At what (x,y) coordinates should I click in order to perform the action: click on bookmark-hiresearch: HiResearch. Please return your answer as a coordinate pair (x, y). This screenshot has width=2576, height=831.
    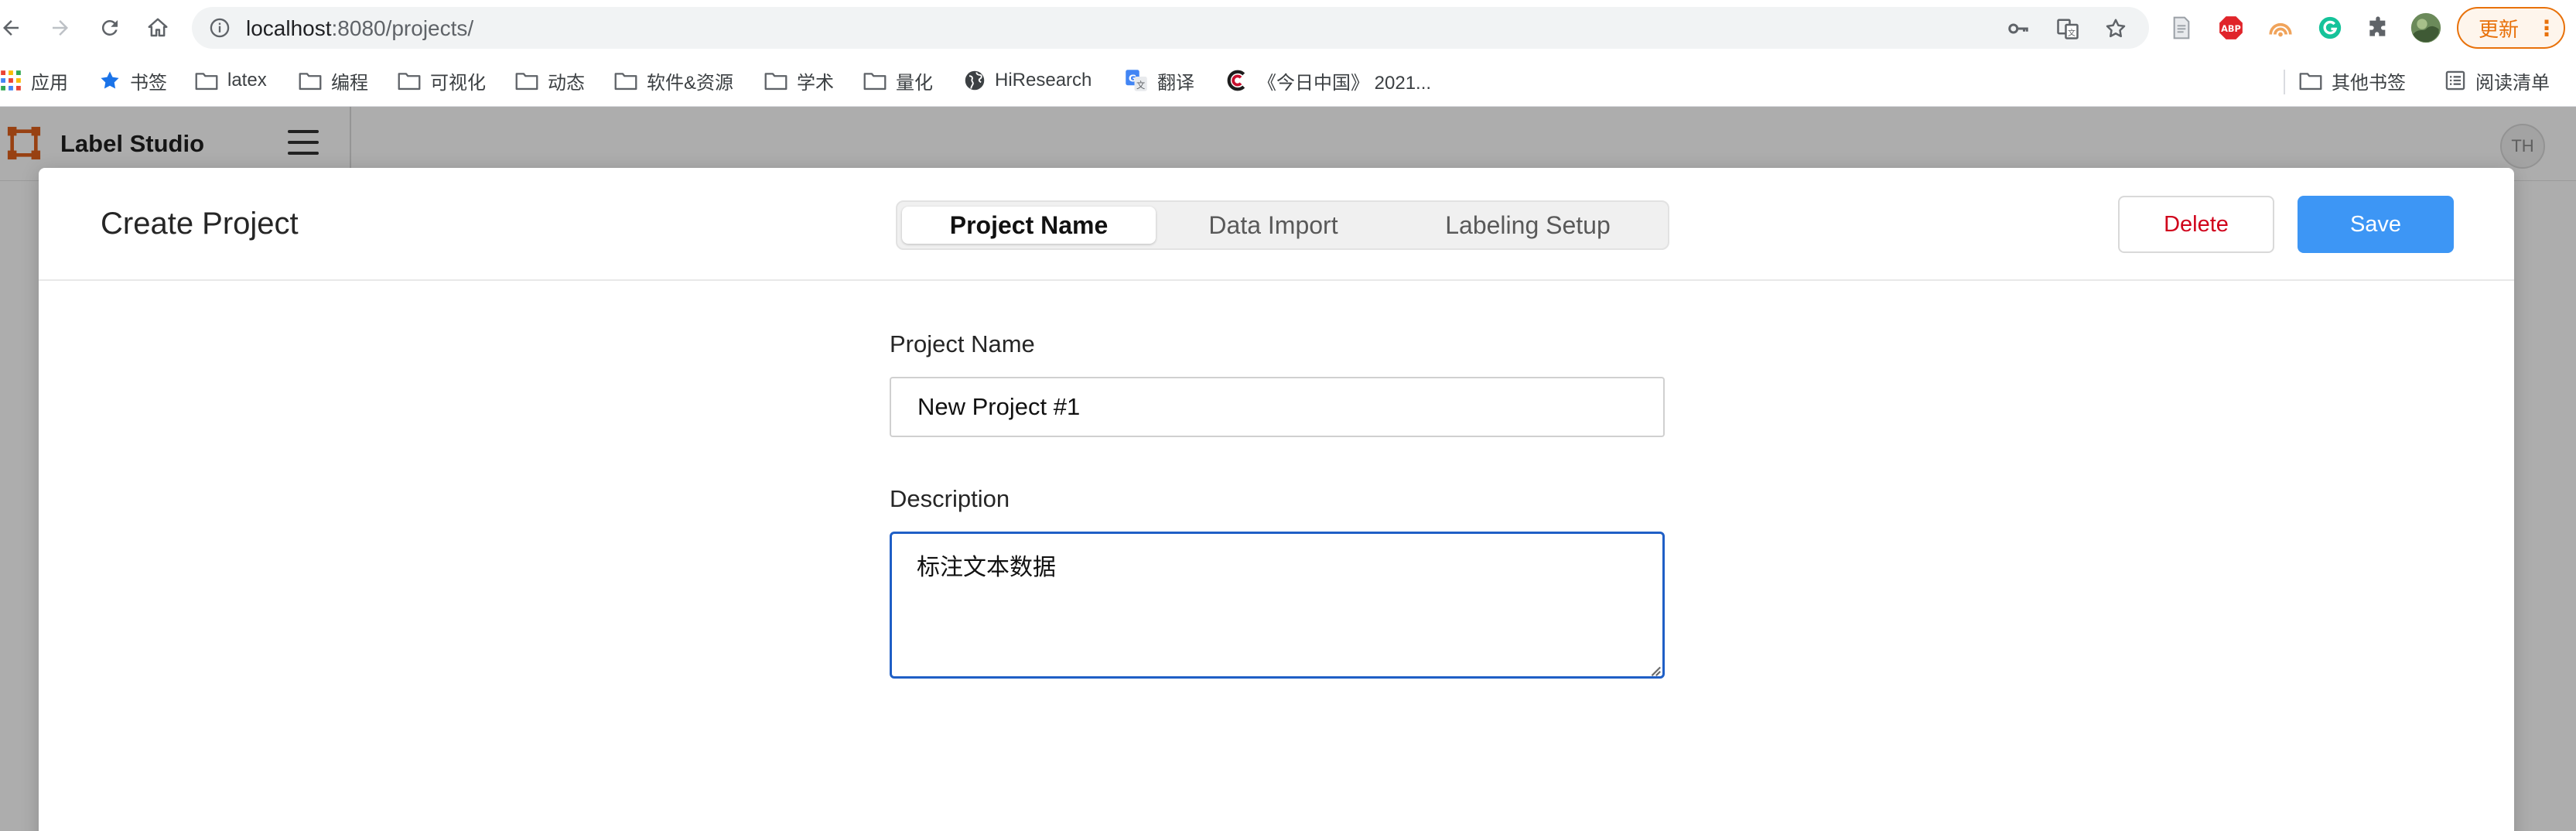
    Looking at the image, I should click on (1028, 80).